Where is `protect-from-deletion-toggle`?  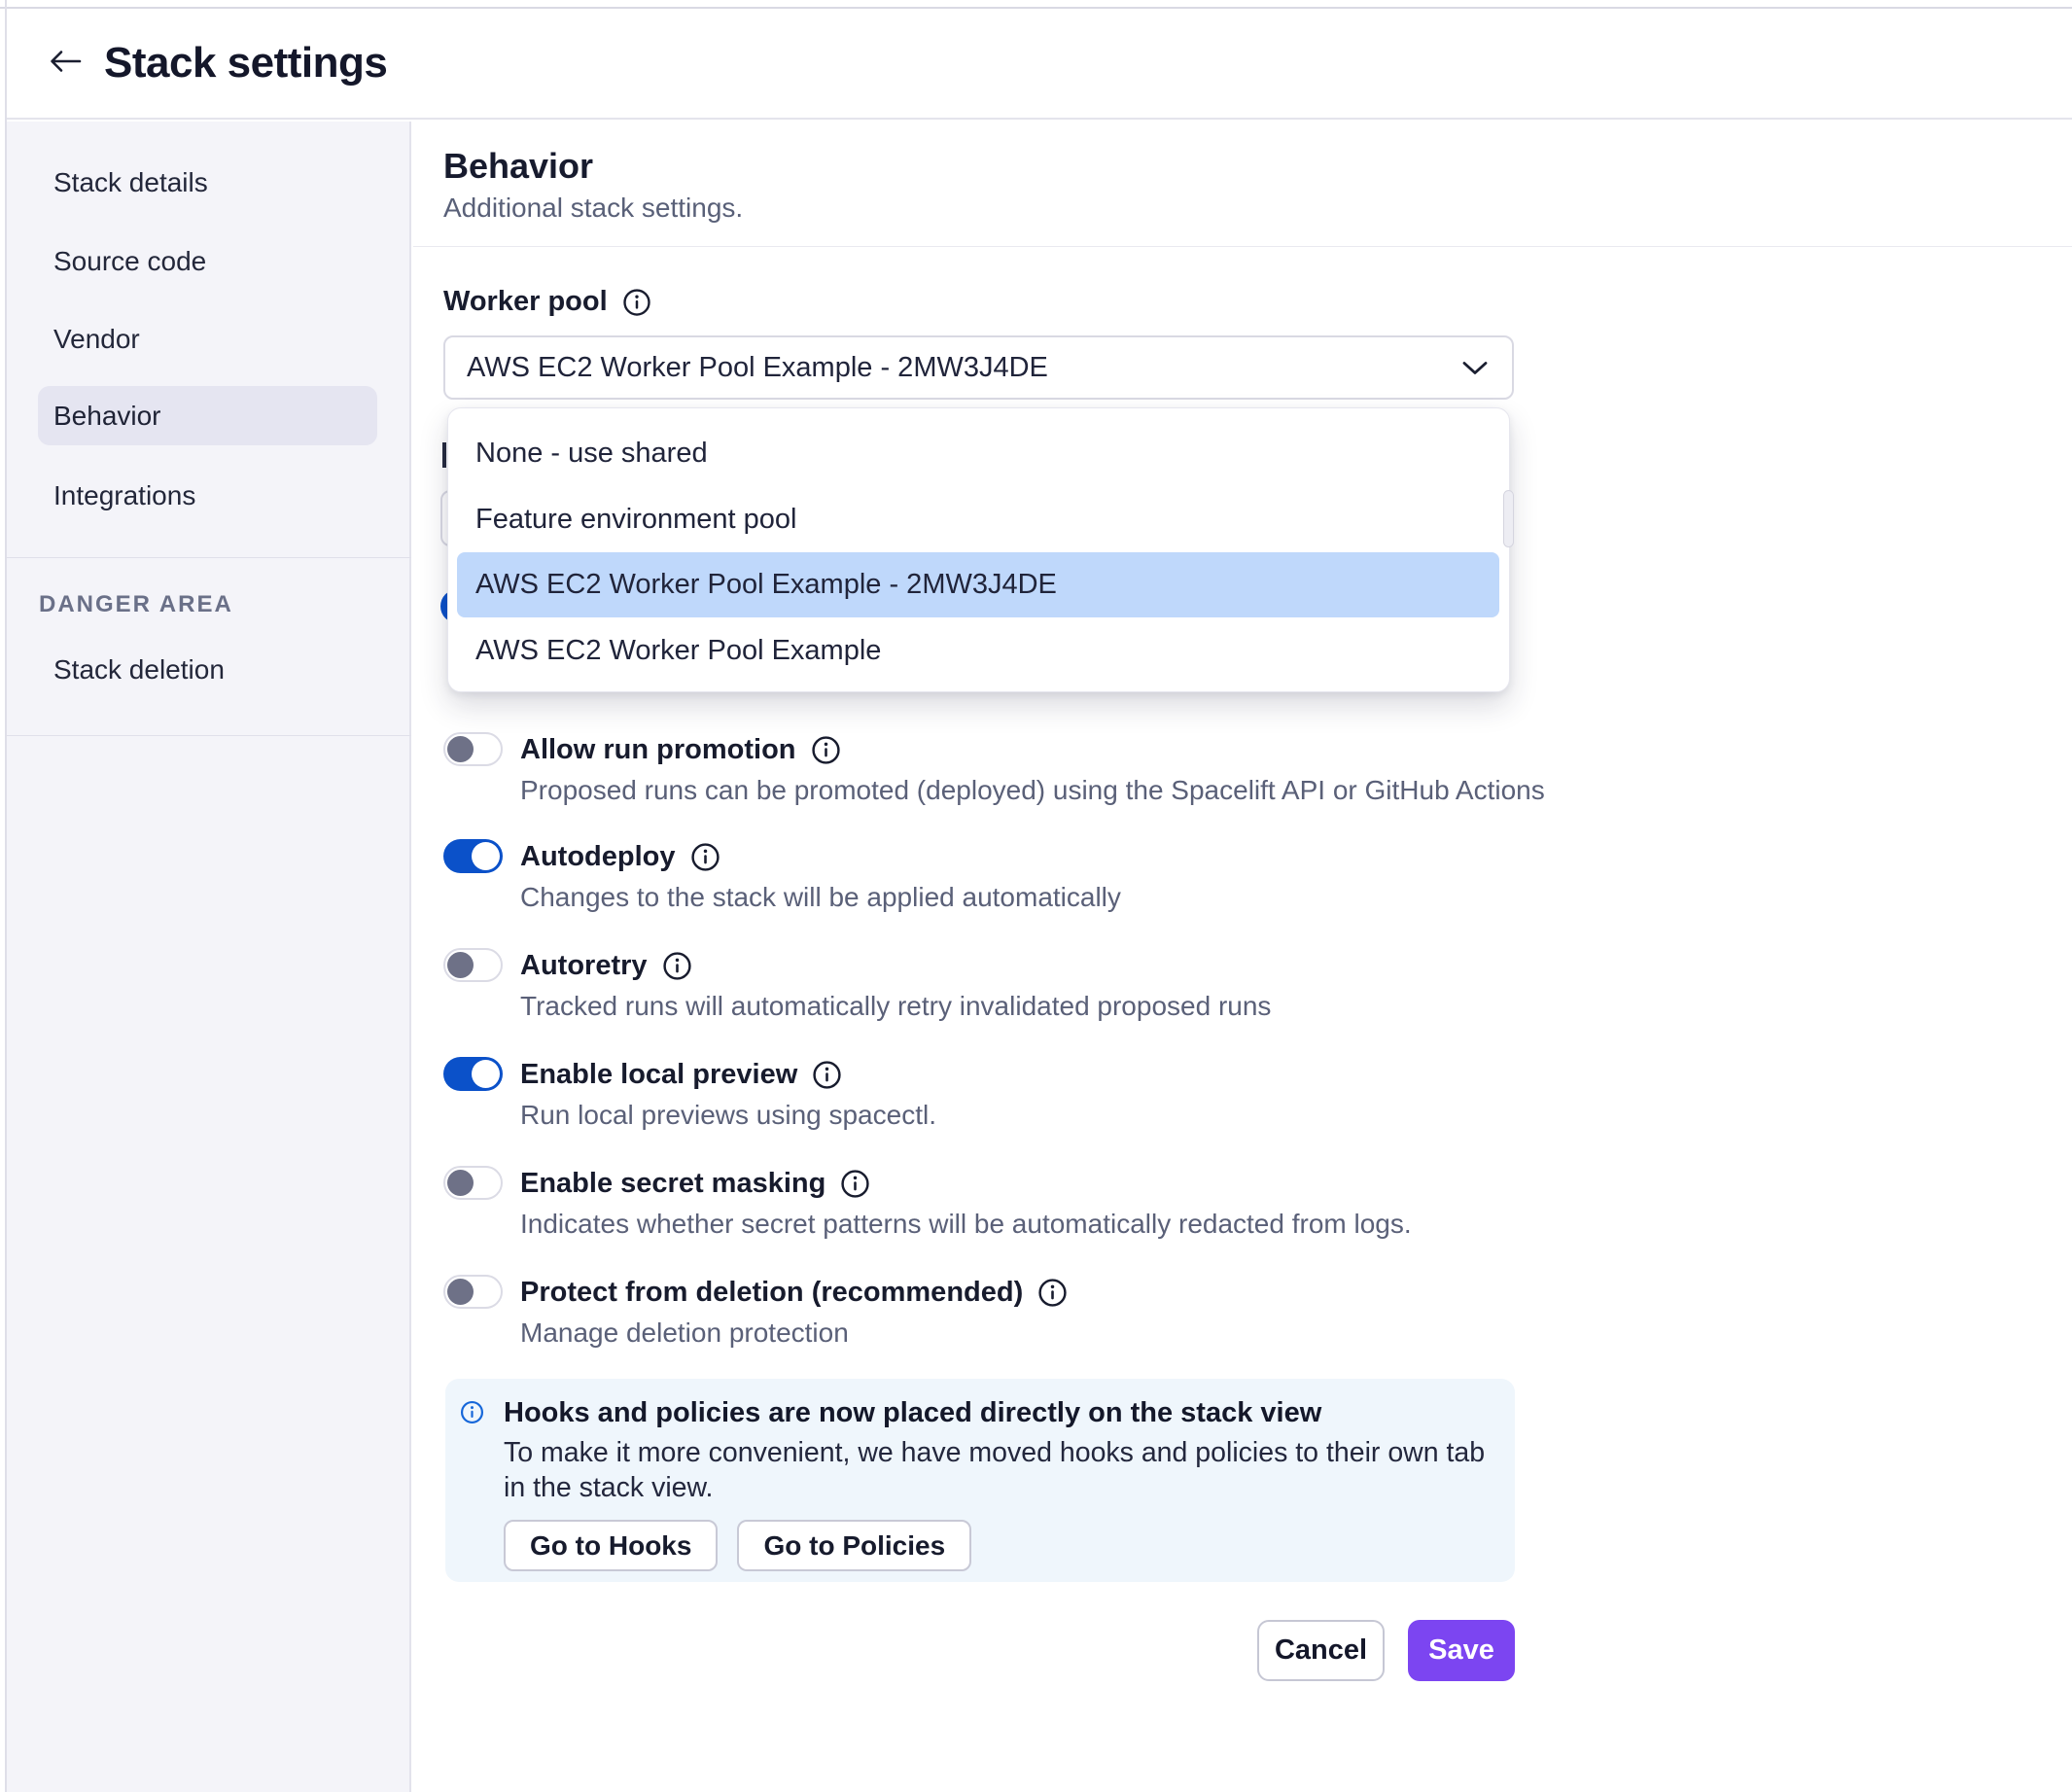
protect-from-deletion-toggle is located at coordinates (473, 1292).